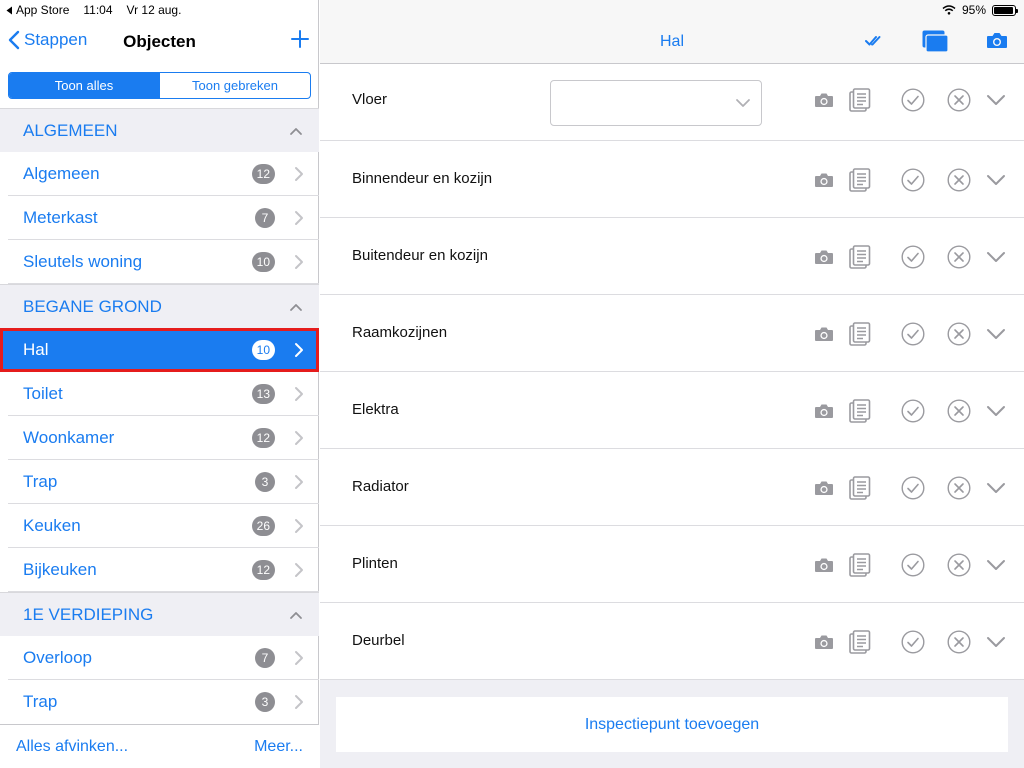 Image resolution: width=1024 pixels, height=768 pixels. What do you see at coordinates (88, 614) in the screenshot?
I see `section-title: 1E VERDIEPING` at bounding box center [88, 614].